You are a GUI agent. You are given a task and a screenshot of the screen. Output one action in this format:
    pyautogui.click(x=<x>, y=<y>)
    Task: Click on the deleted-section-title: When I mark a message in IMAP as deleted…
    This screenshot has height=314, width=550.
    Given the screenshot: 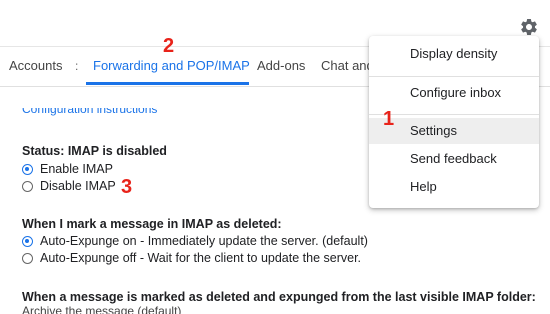 What is the action you would take?
    pyautogui.click(x=152, y=224)
    